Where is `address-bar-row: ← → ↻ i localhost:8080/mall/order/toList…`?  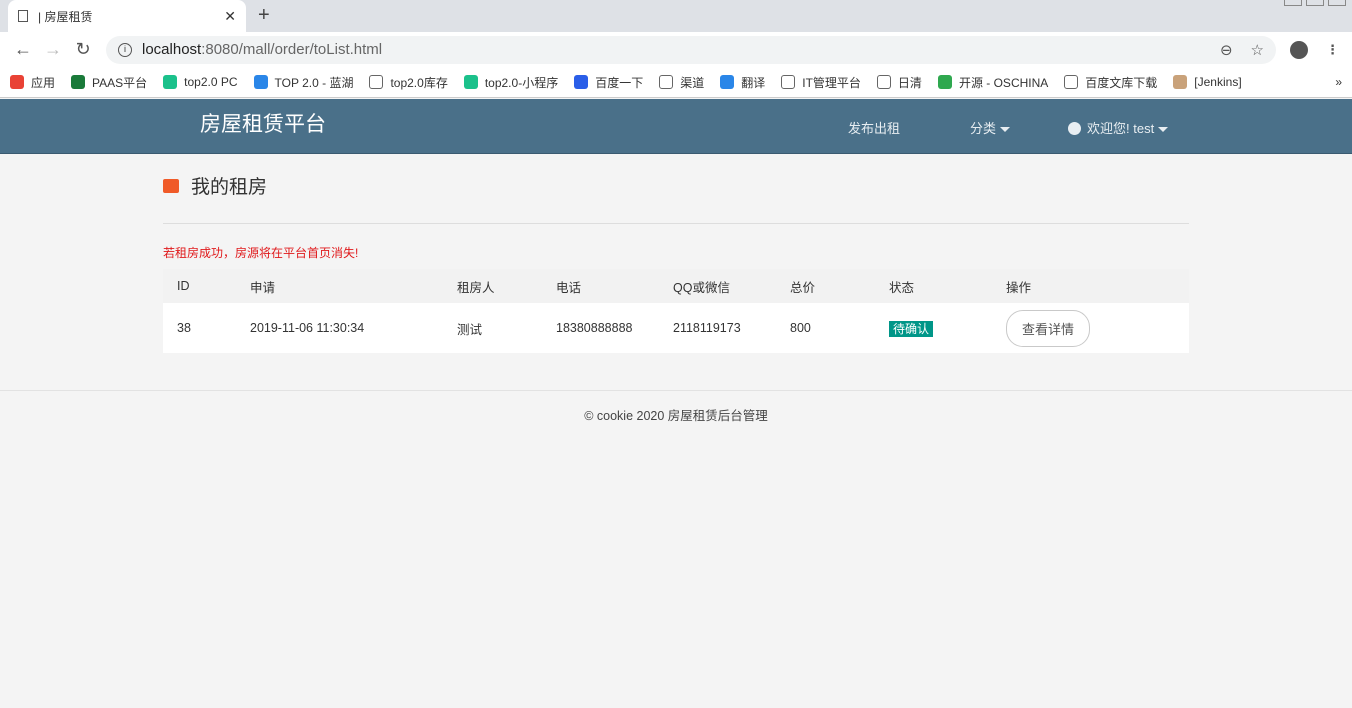
address-bar-row: ← → ↻ i localhost:8080/mall/order/toList… is located at coordinates (676, 49).